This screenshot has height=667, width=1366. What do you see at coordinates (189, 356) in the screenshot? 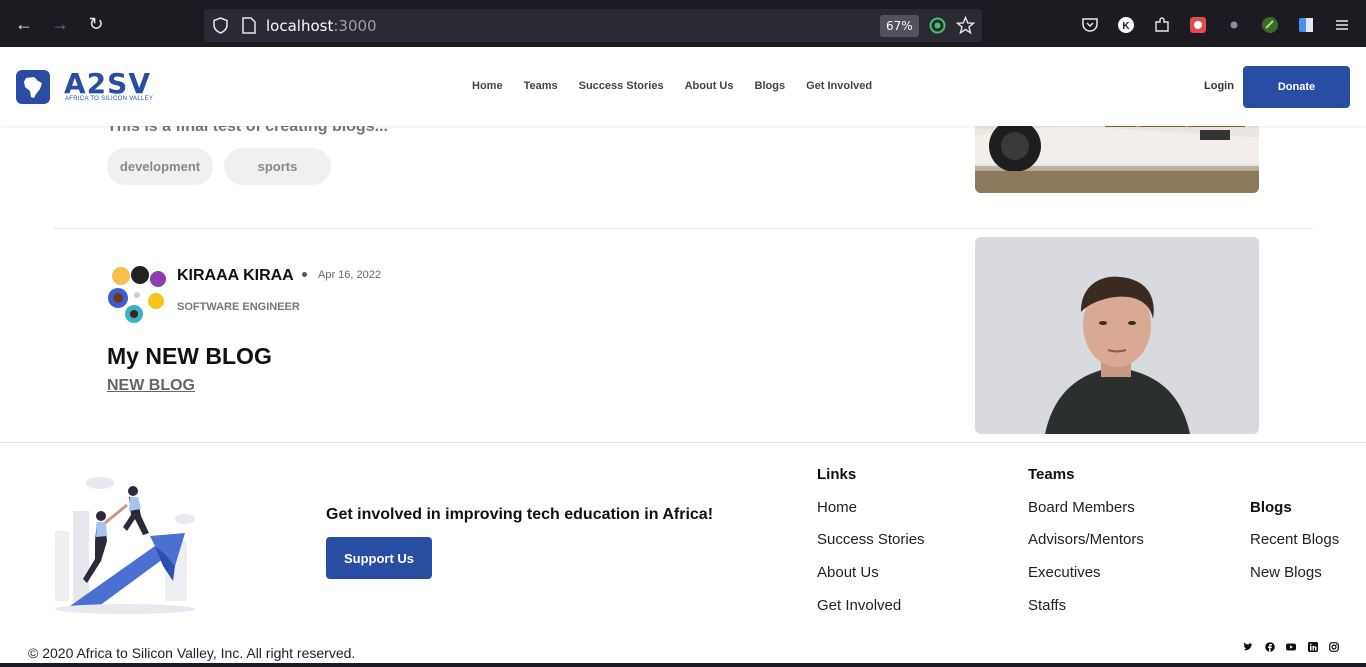
I see `post-title: My NEW BLOG` at bounding box center [189, 356].